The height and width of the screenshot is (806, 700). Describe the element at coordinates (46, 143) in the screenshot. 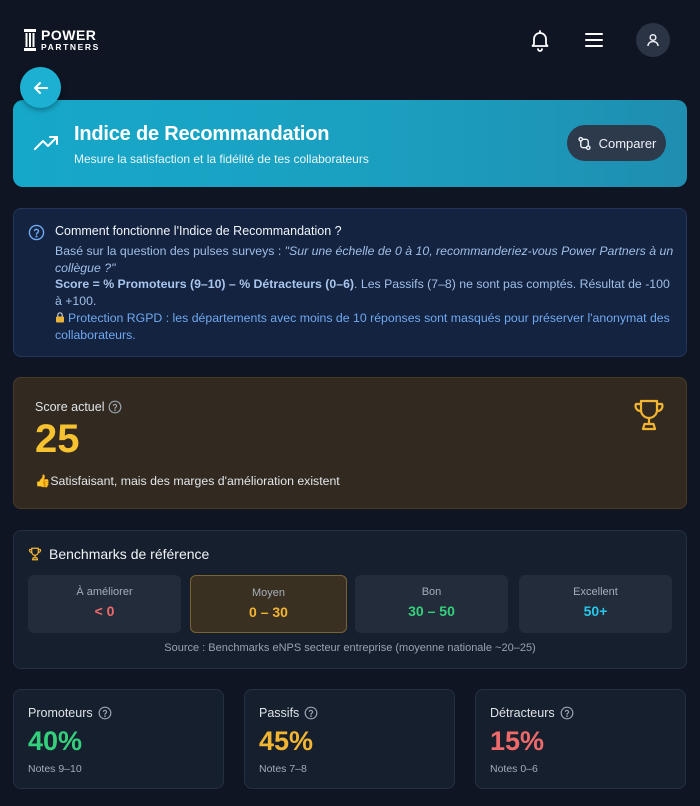

I see `trending-up-icon` at that location.